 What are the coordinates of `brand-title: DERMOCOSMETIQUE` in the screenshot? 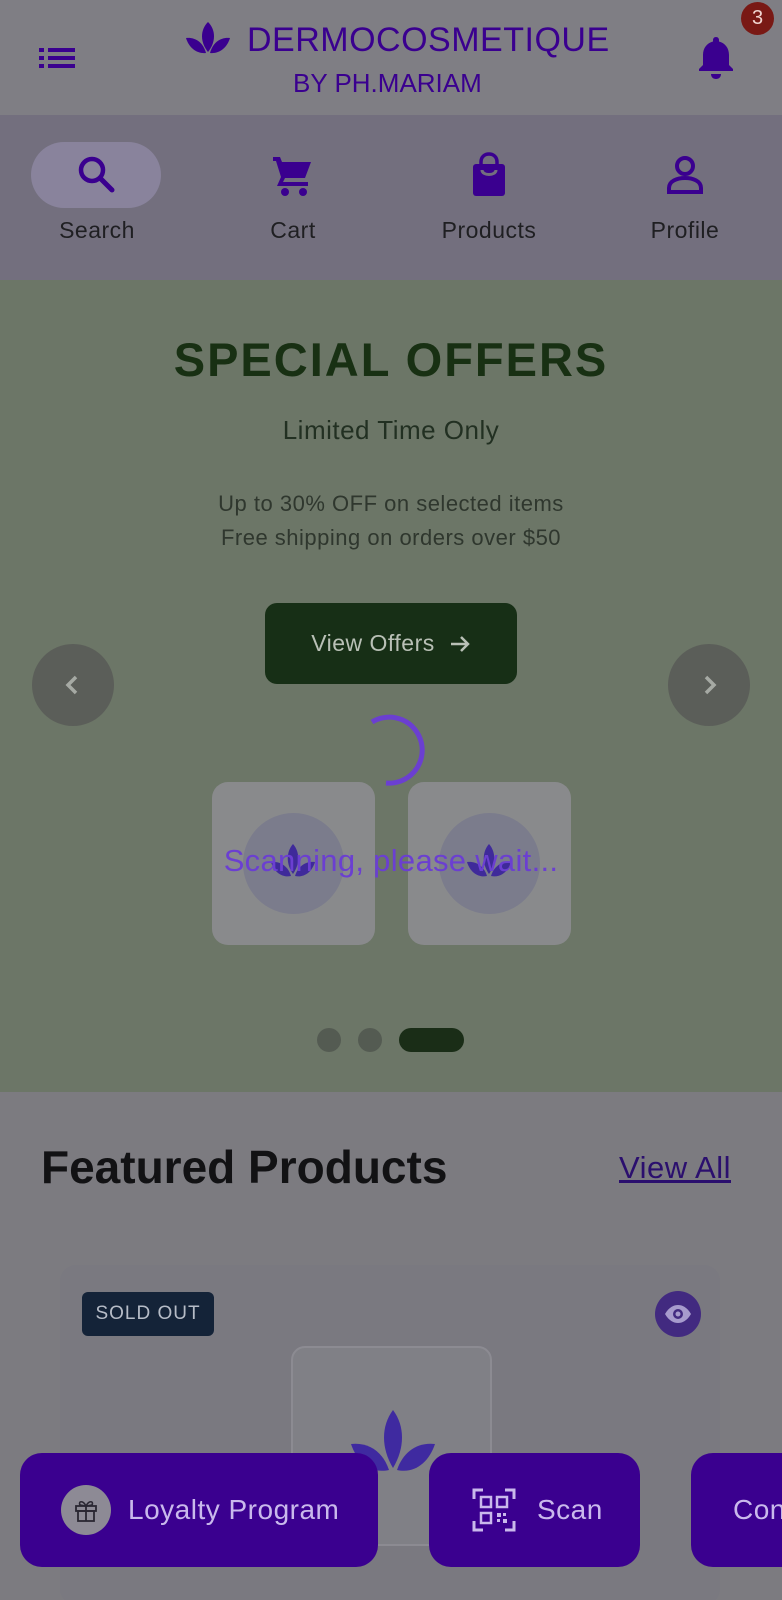 It's located at (428, 40).